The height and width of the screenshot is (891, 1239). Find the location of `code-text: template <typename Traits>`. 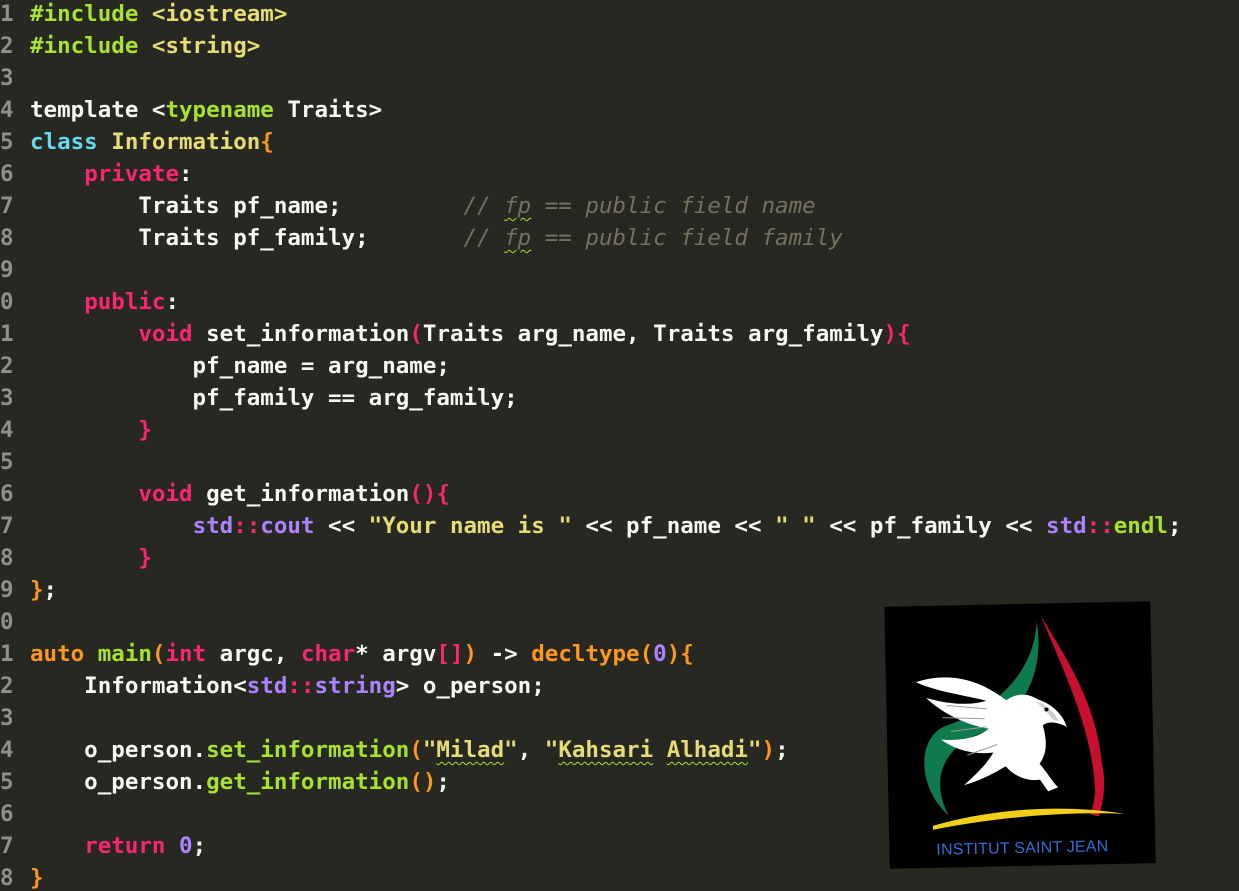

code-text: template <typename Traits> is located at coordinates (206, 110).